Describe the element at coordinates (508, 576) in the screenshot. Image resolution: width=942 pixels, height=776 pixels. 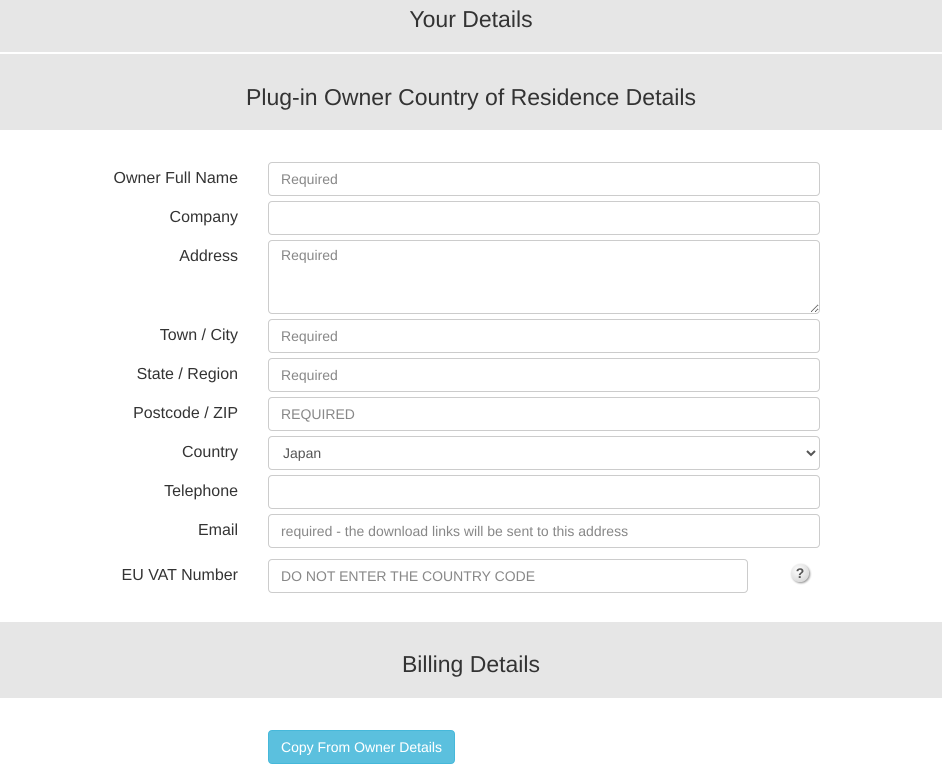
I see `input-field: DO NOT ENTER THE COUNTRY CODE` at that location.